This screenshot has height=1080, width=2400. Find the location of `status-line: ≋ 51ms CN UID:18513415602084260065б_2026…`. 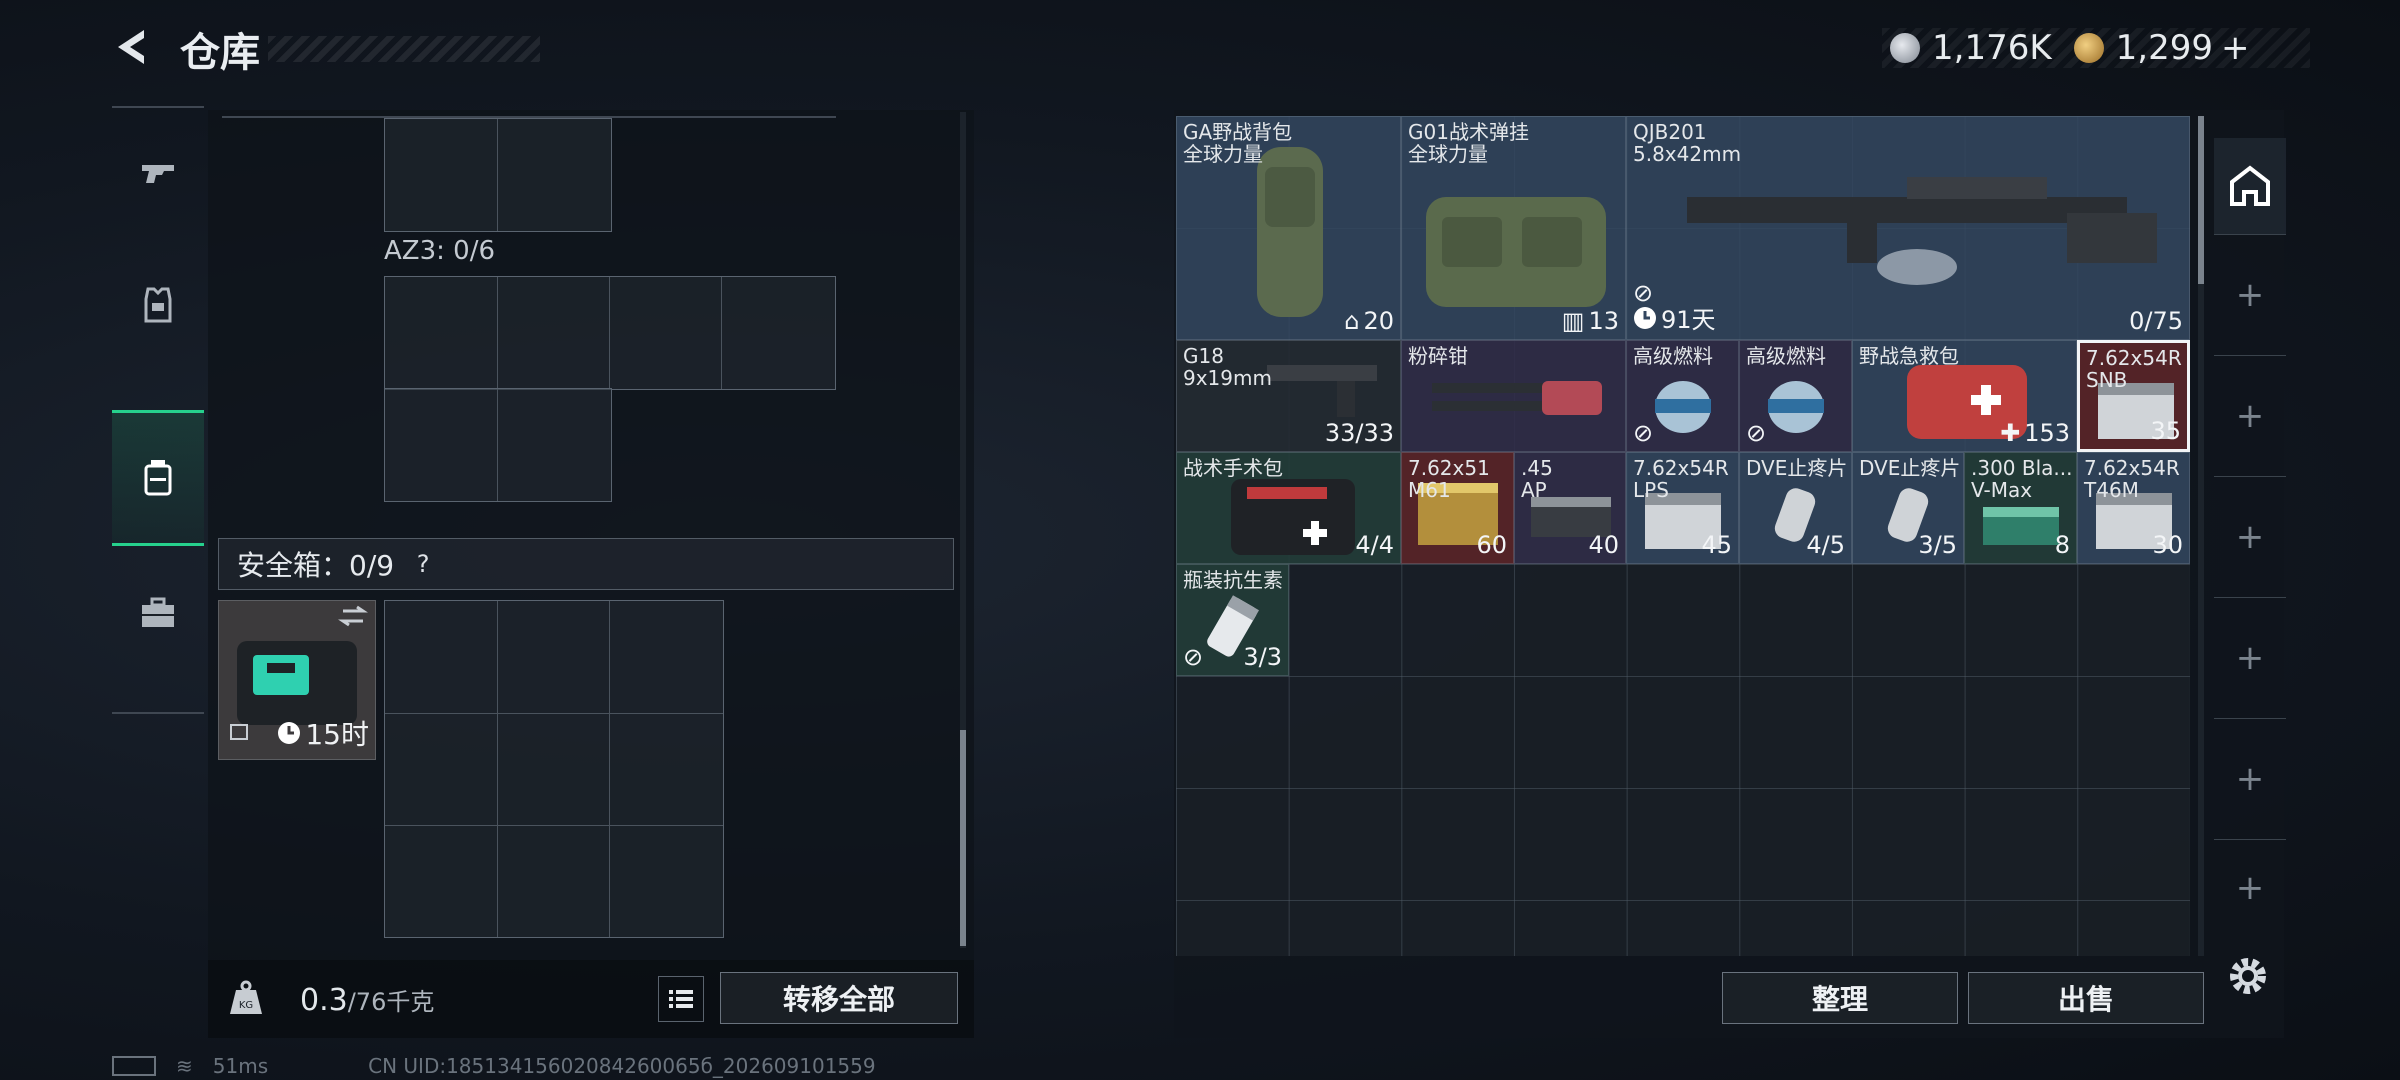

status-line: ≋ 51ms CN UID:18513415602084260065б_2026… is located at coordinates (494, 1066).